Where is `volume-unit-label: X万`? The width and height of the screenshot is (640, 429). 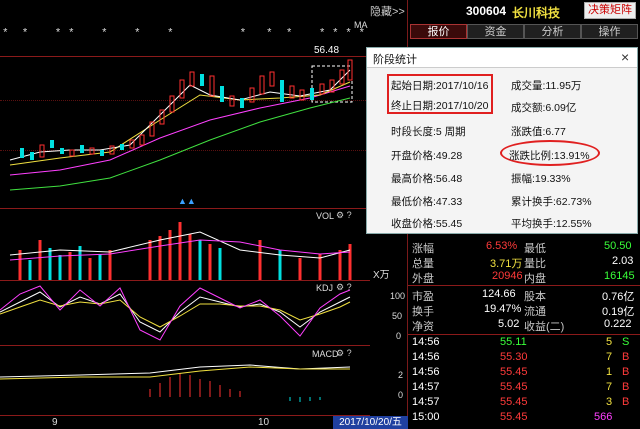
volume-unit-label: X万 is located at coordinates (381, 275).